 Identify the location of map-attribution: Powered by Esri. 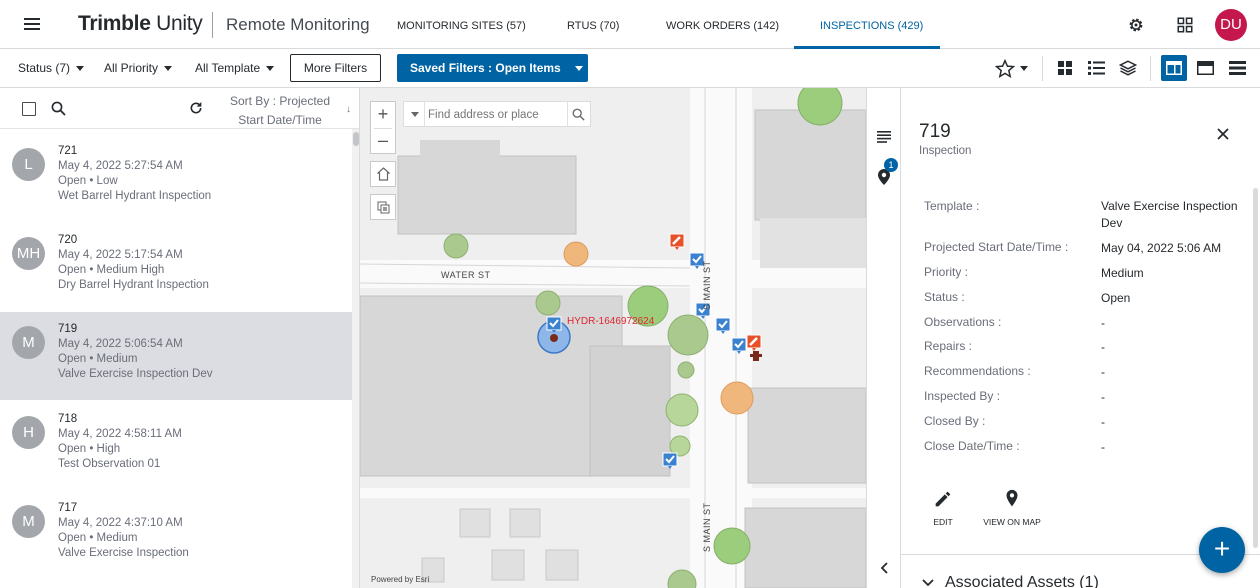
(400, 579).